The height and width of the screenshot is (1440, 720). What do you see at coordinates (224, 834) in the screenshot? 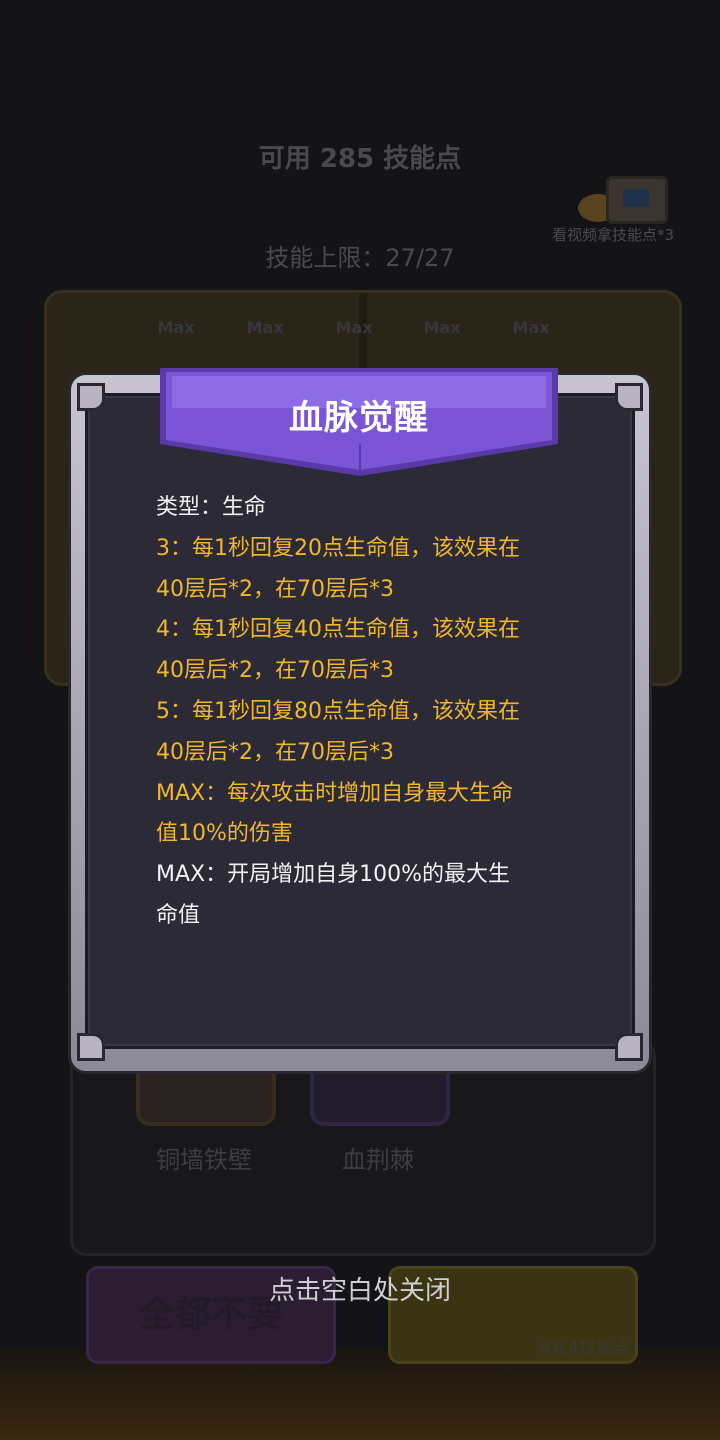
I see `description-line: 值10%的伤害` at bounding box center [224, 834].